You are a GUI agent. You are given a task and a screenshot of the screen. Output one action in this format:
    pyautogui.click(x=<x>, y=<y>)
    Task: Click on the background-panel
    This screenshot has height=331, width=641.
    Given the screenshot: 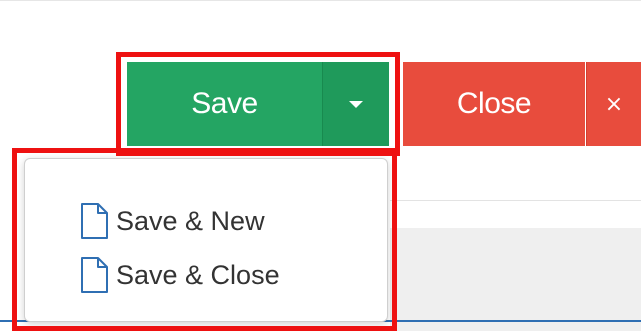 What is the action you would take?
    pyautogui.click(x=515, y=279)
    